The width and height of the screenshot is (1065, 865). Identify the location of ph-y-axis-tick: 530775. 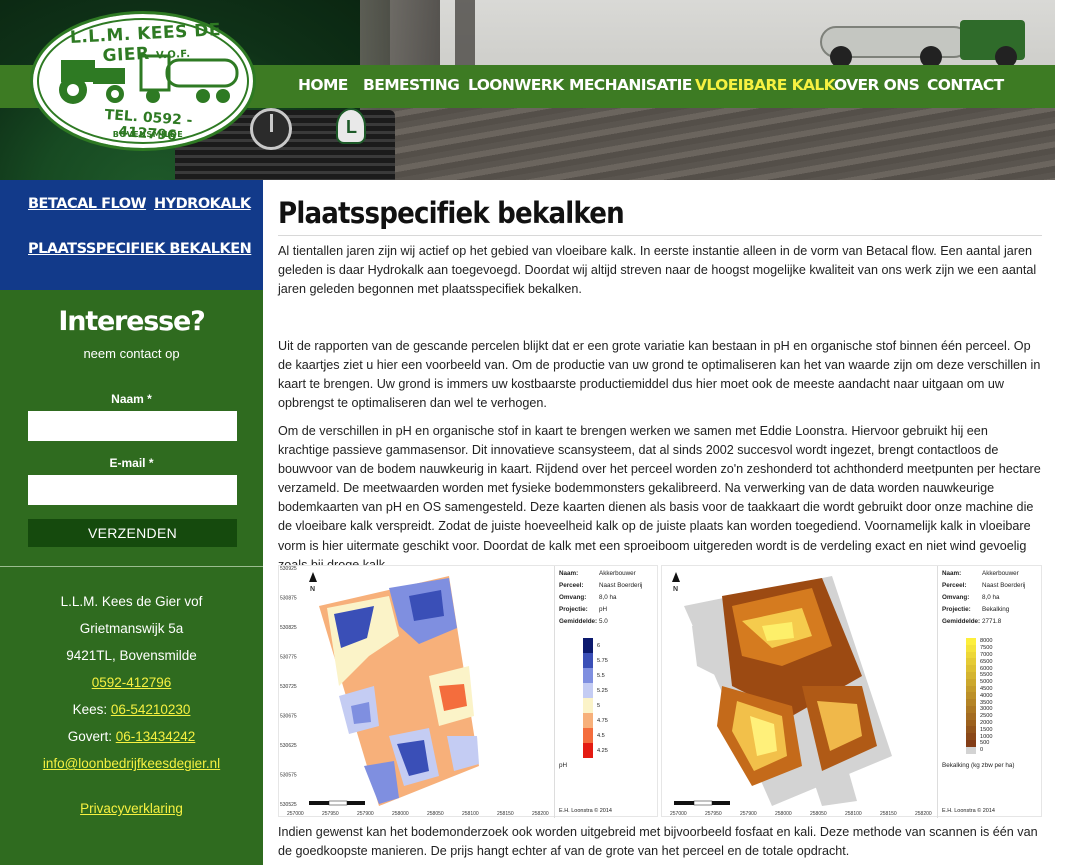
(288, 658).